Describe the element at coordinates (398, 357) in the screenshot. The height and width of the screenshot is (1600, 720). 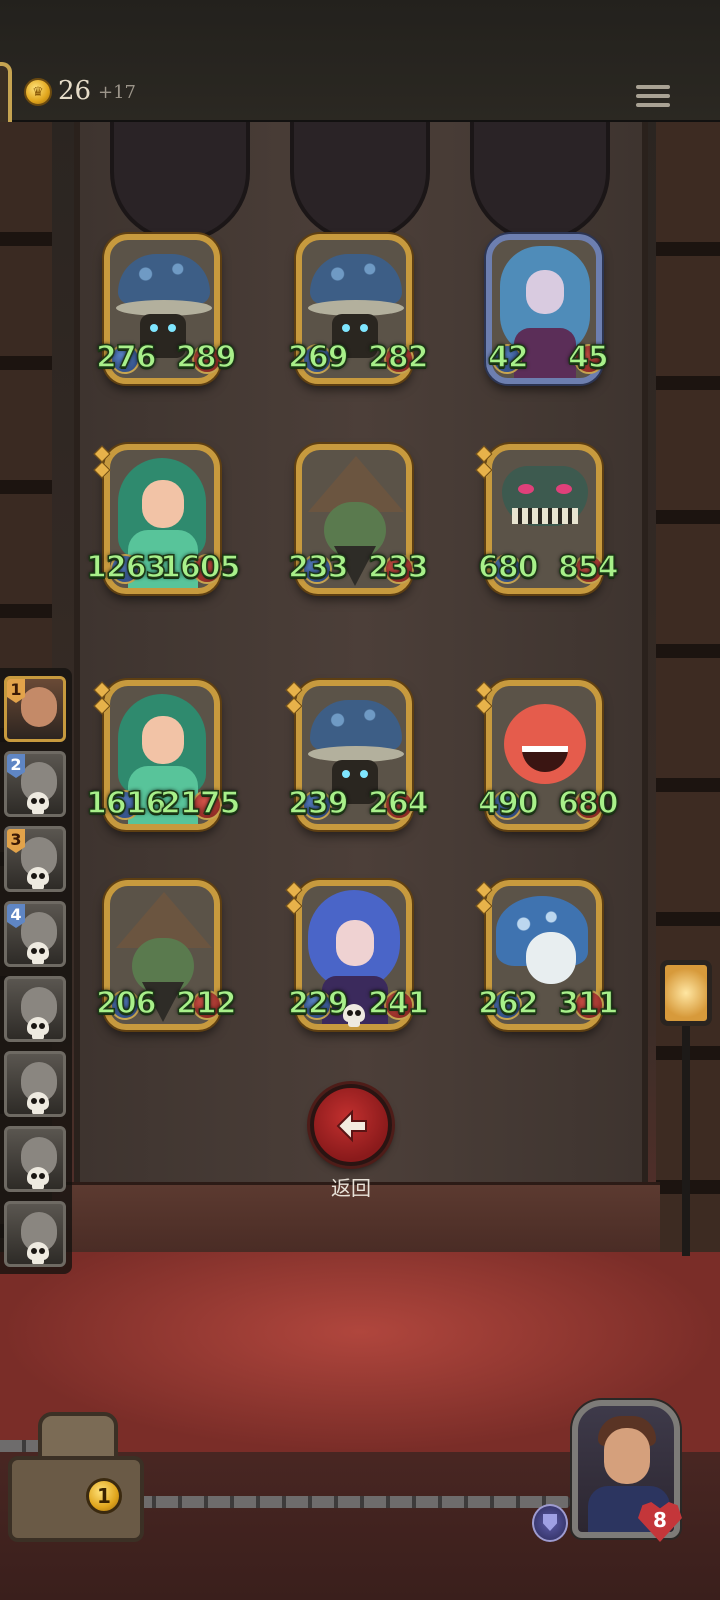
I see `health-value: 282` at that location.